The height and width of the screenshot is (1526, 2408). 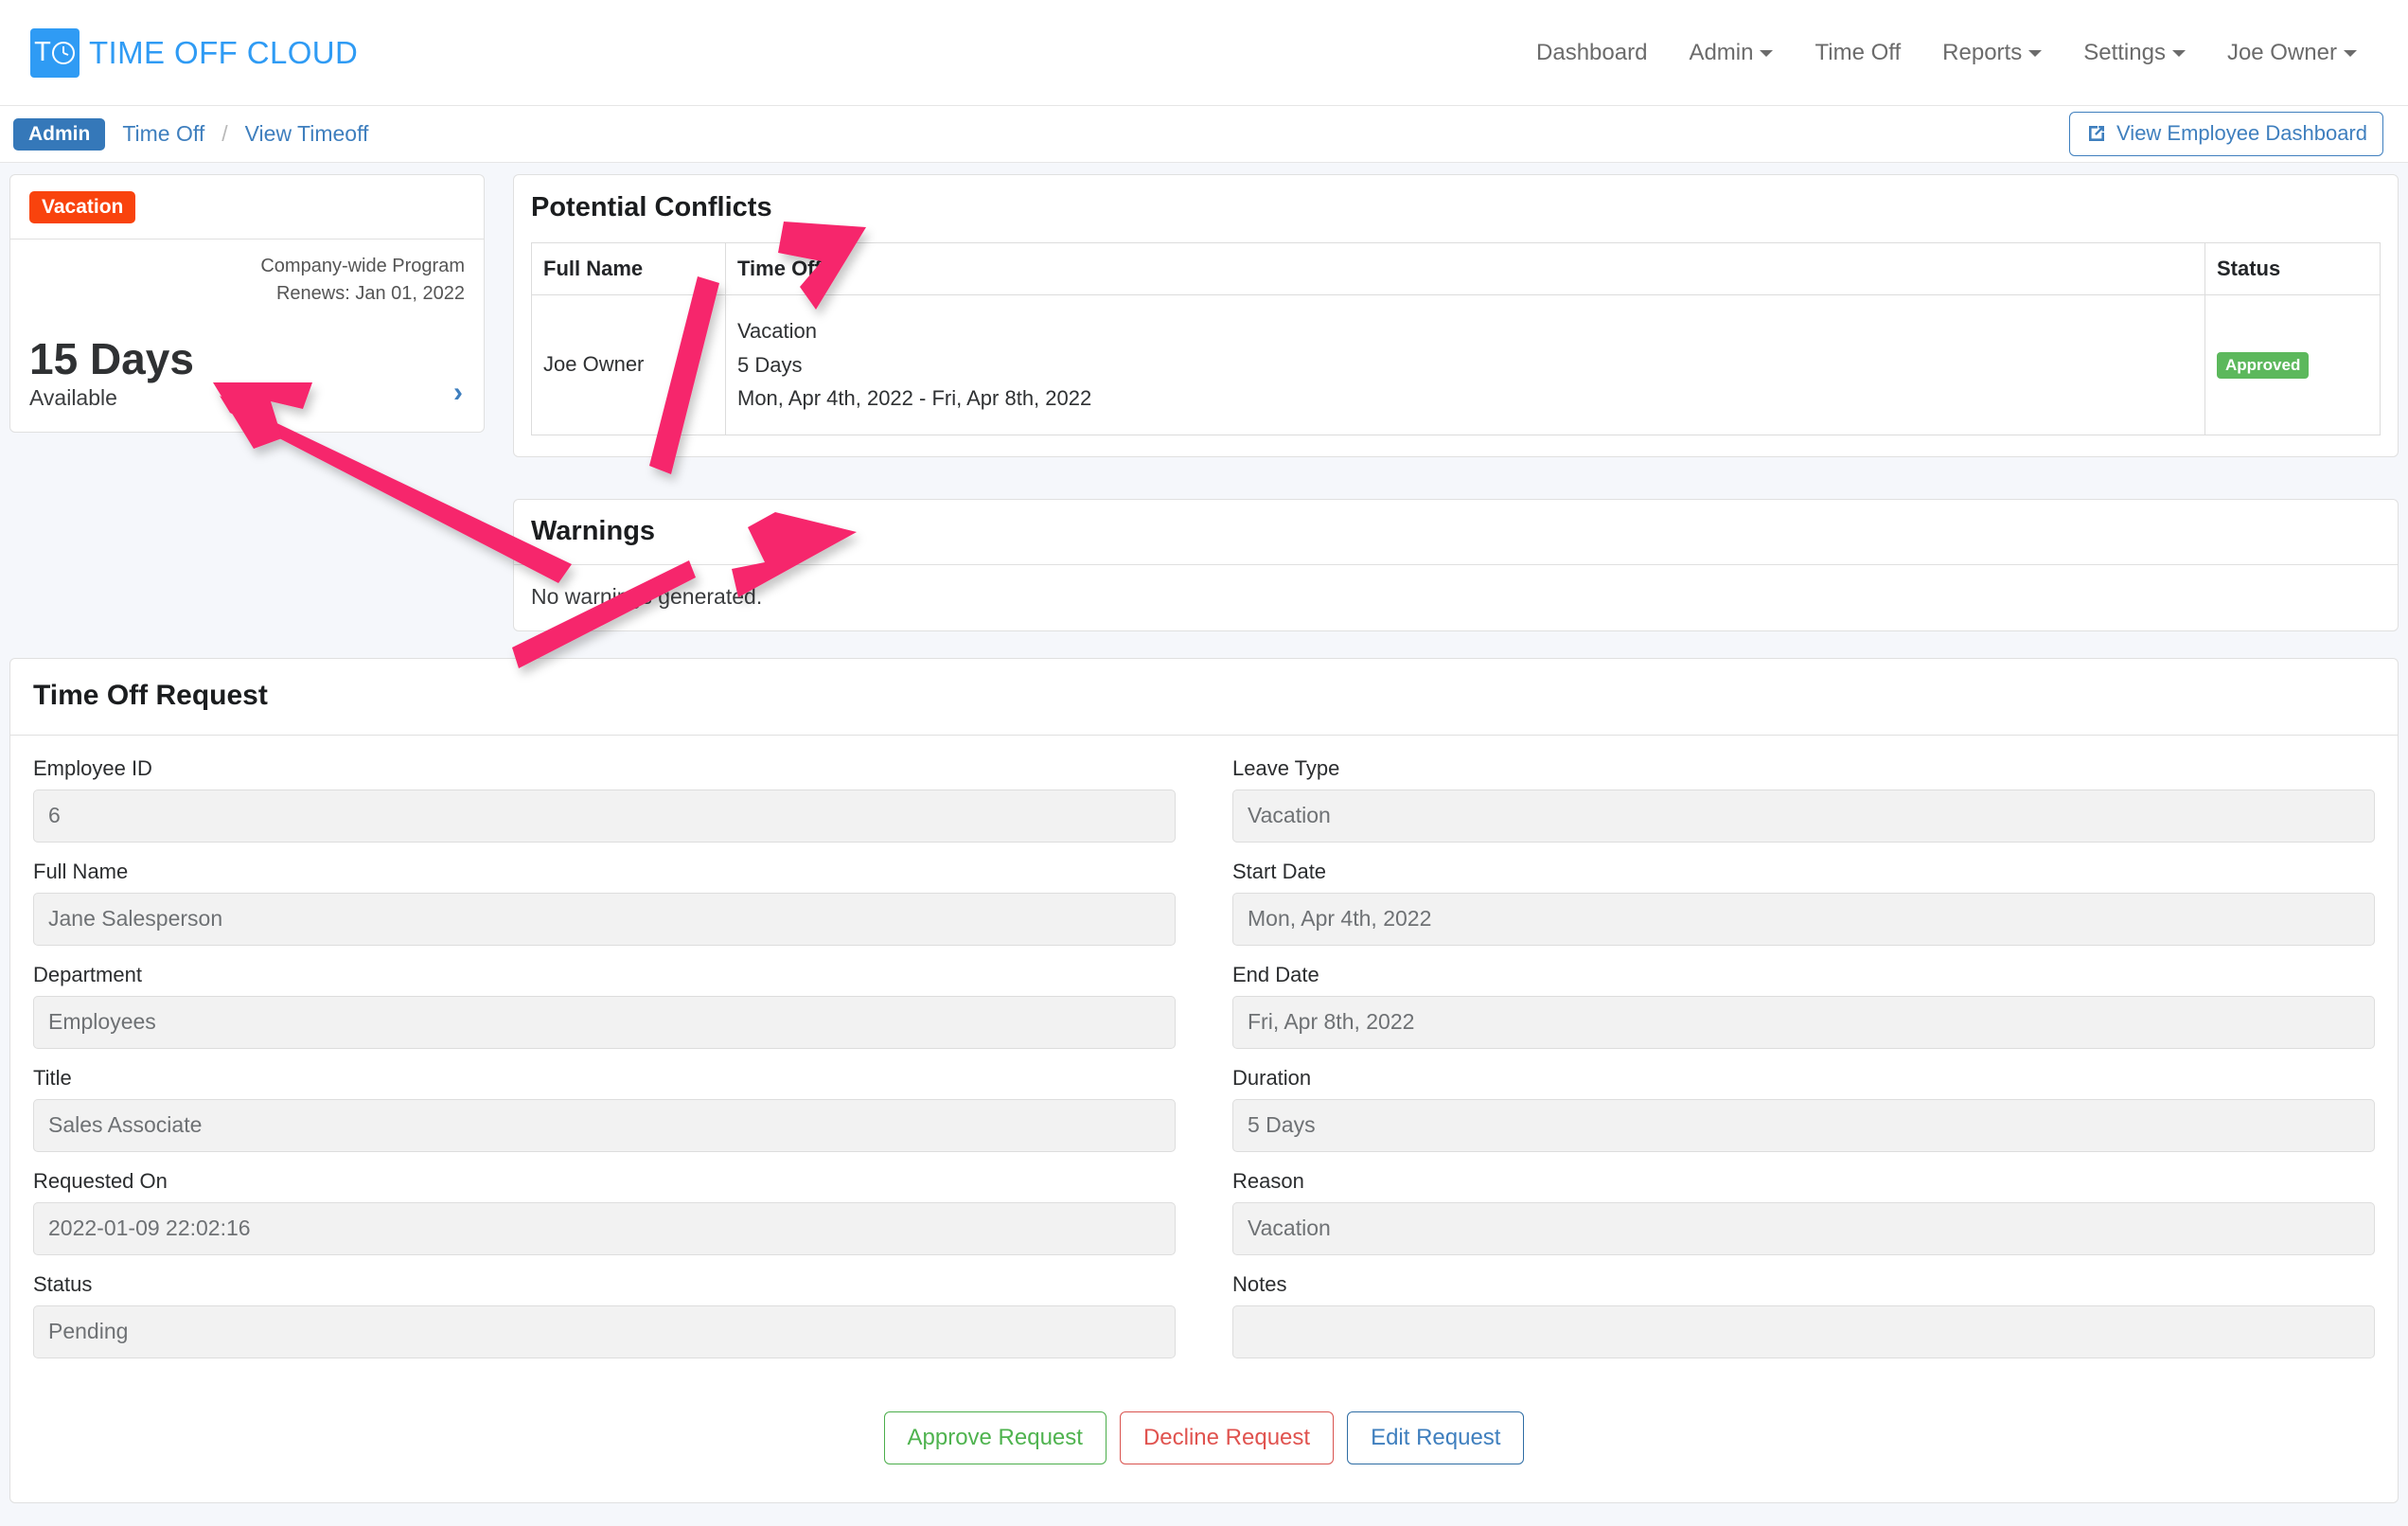 What do you see at coordinates (1204, 697) in the screenshot?
I see `time-off-request-header: Time Off Request` at bounding box center [1204, 697].